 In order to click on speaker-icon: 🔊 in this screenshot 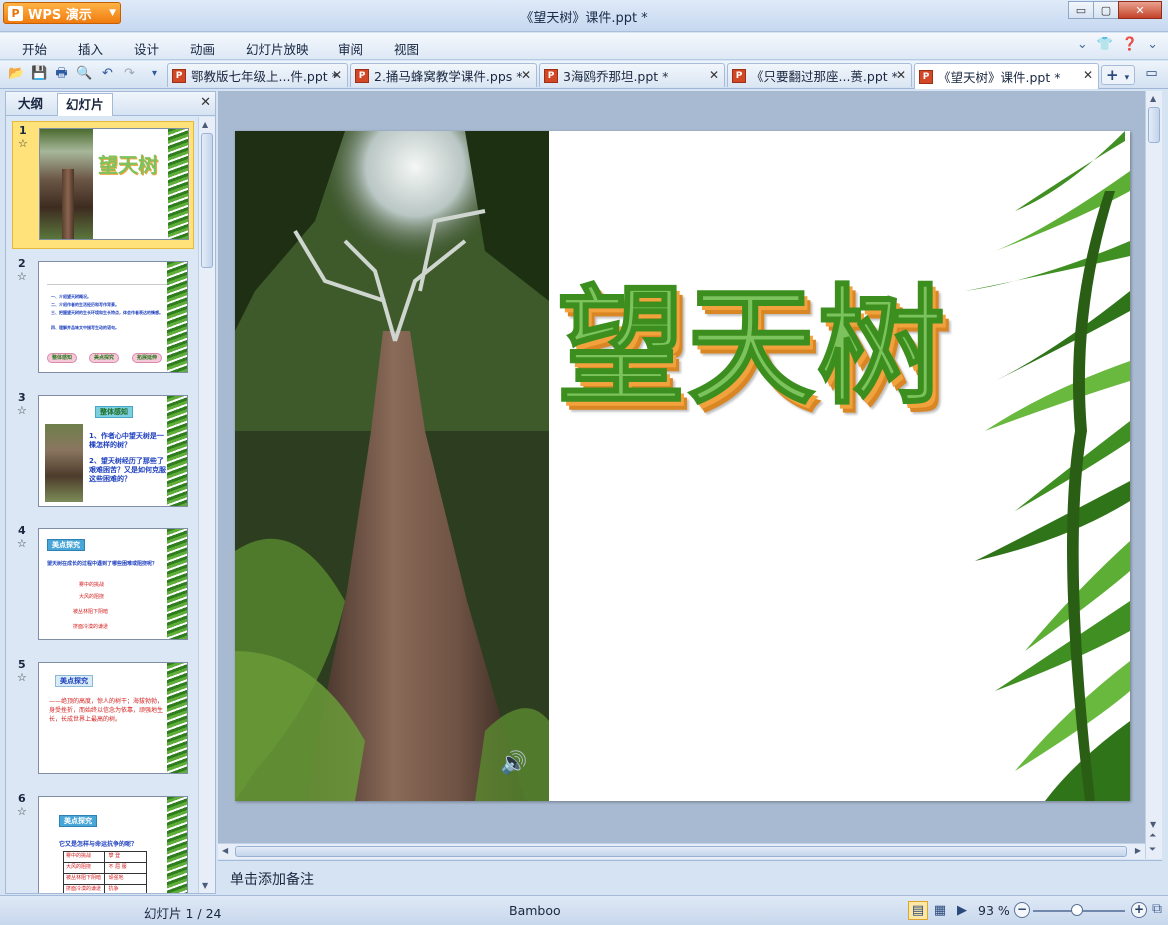, I will do `click(513, 763)`.